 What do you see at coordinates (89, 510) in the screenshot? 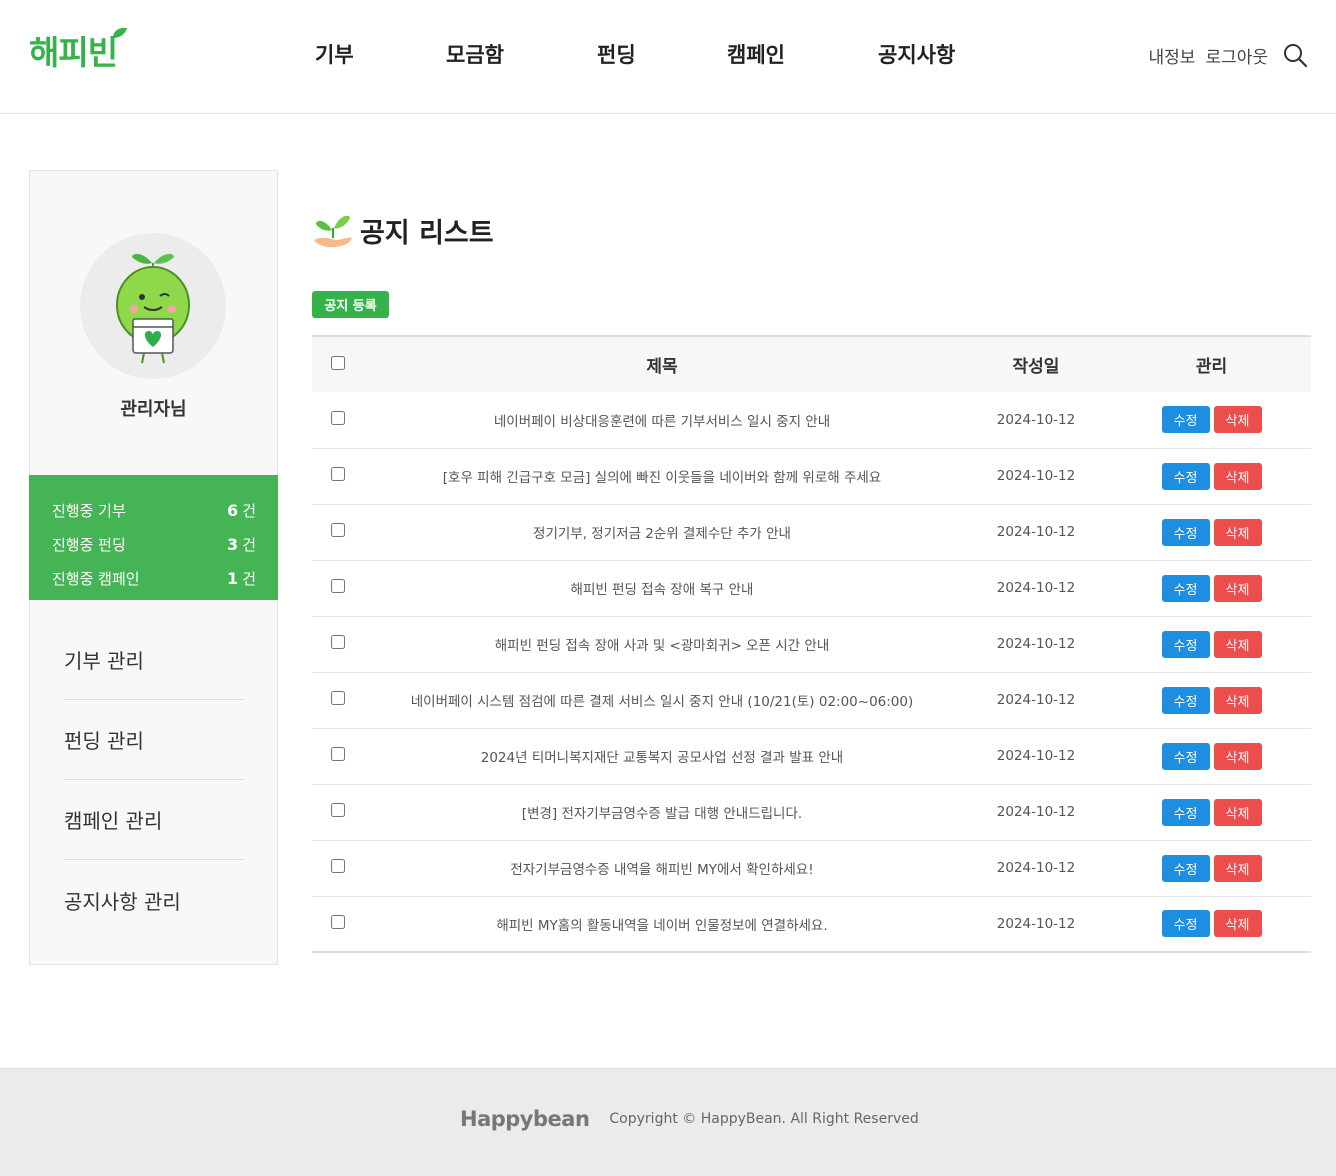
I see `stat-label: 진행중 기부` at bounding box center [89, 510].